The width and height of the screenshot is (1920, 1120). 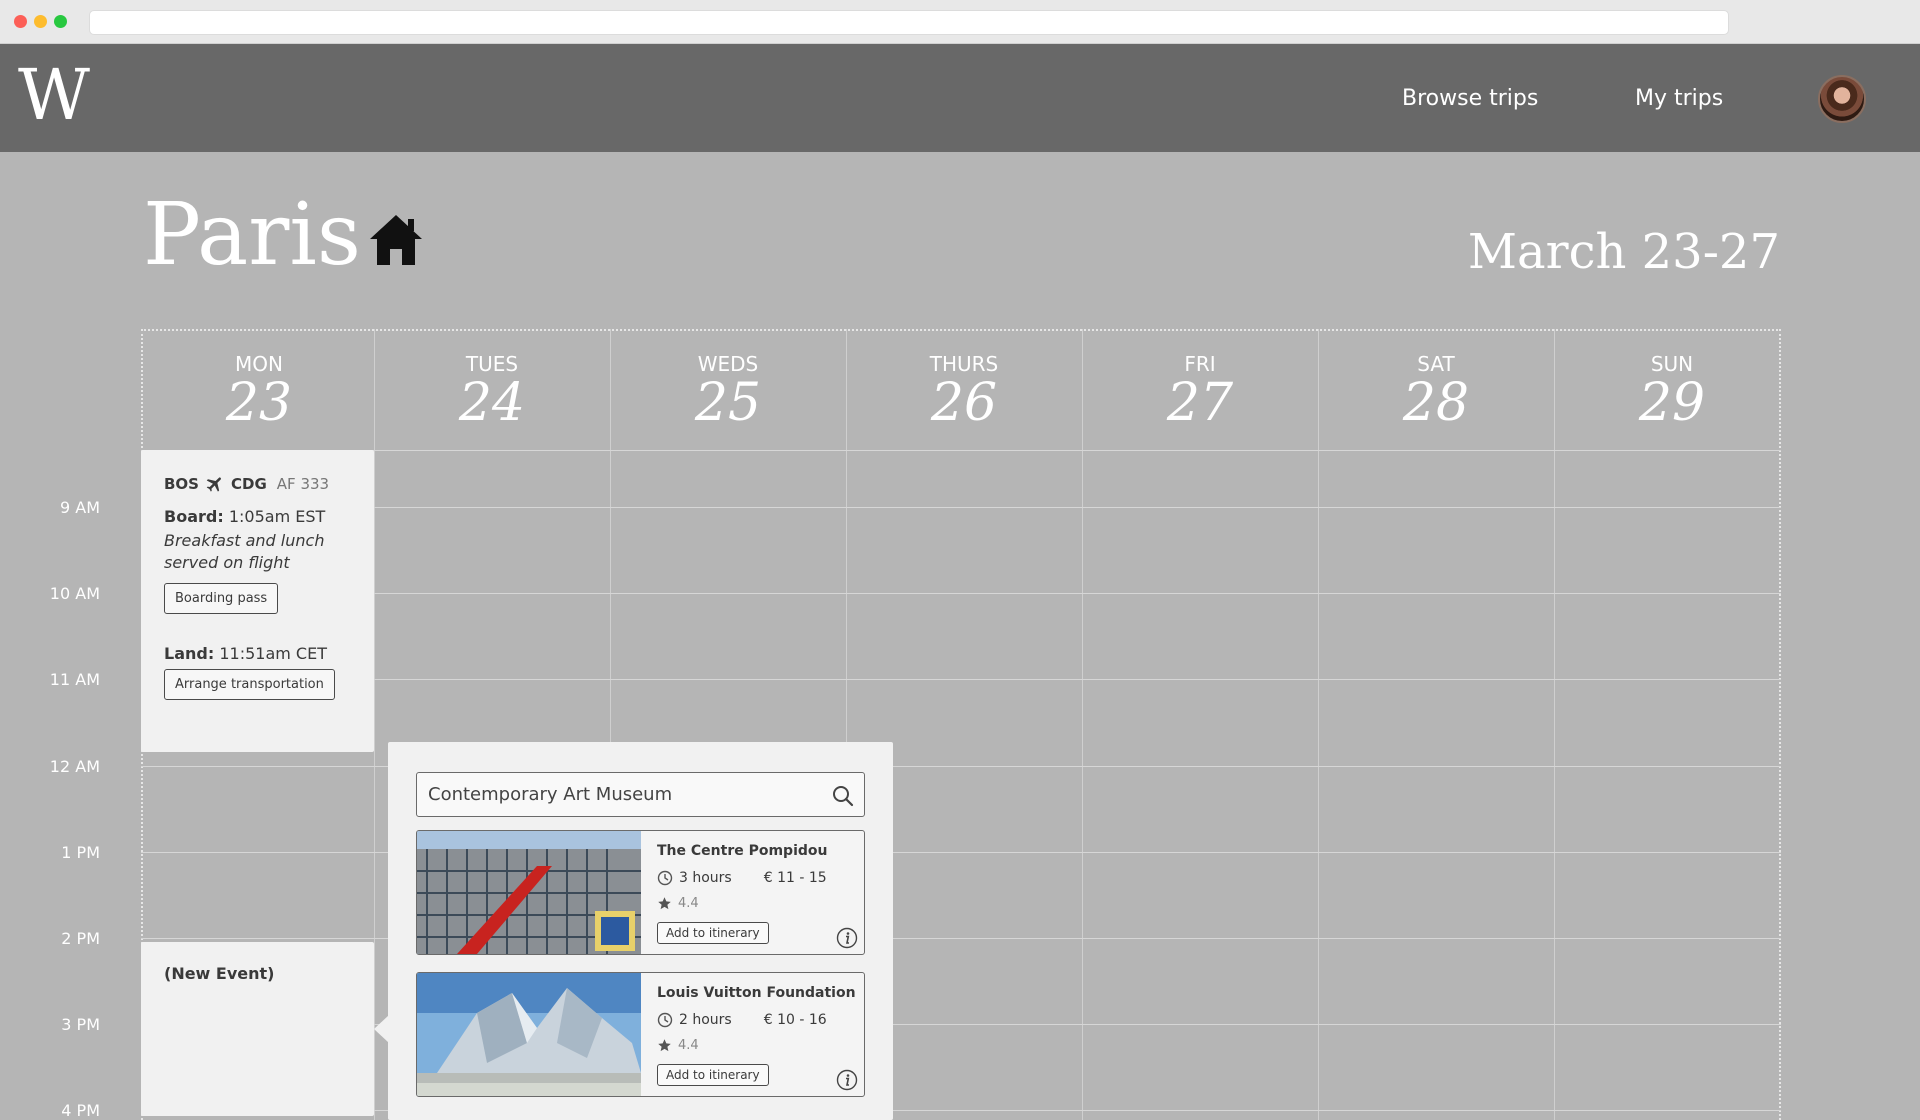 What do you see at coordinates (221, 598) in the screenshot?
I see `boarding-pass-button: Boarding pass` at bounding box center [221, 598].